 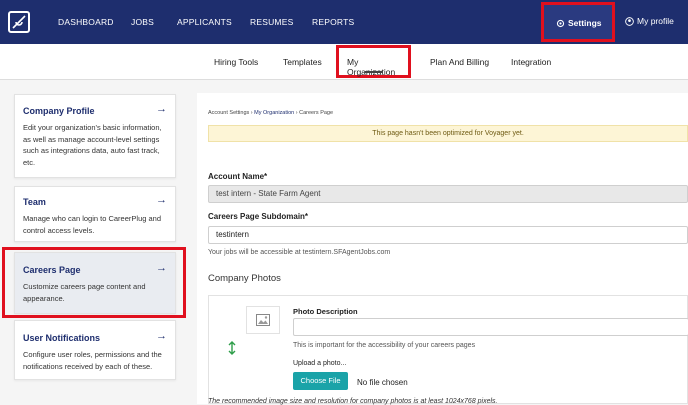 I want to click on careerplug-logo-icon, so click(x=19, y=22).